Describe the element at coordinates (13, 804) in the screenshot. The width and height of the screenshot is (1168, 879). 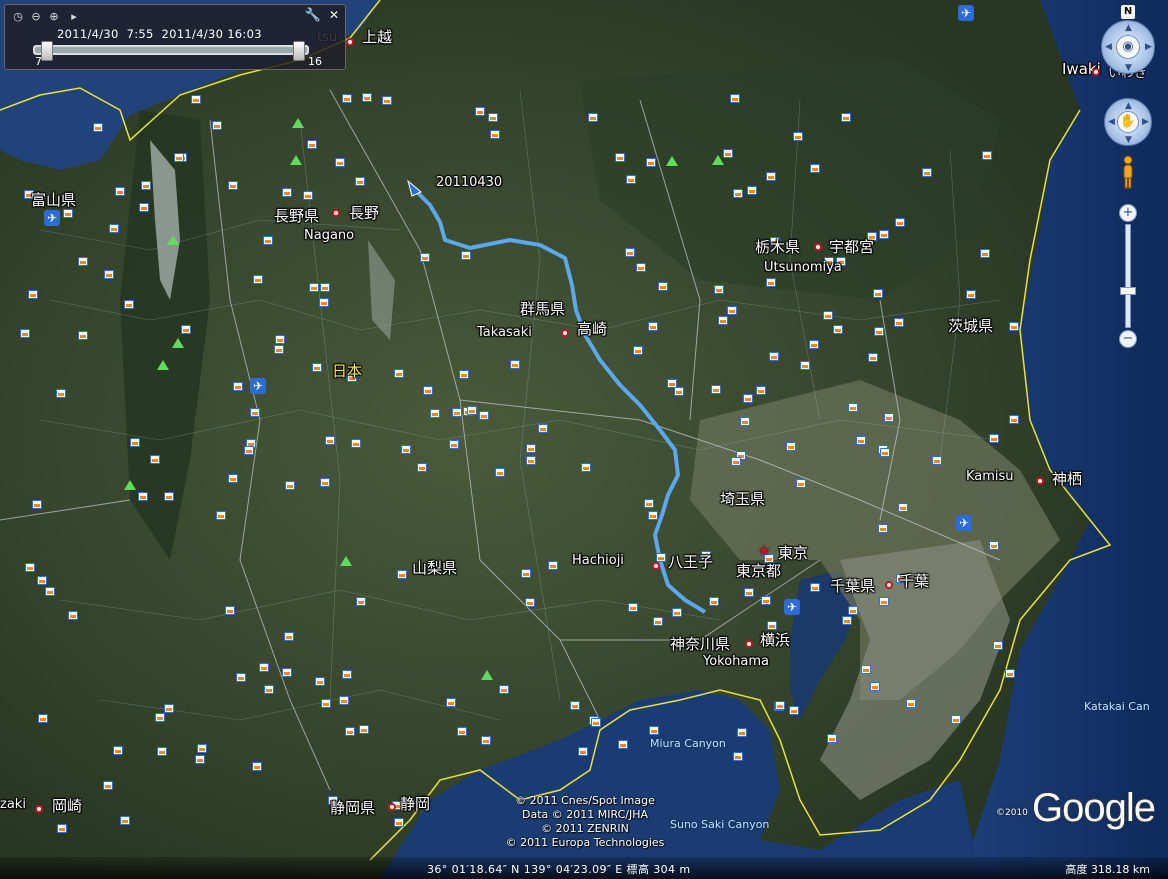
I see `place-okazaki-en: zaki` at that location.